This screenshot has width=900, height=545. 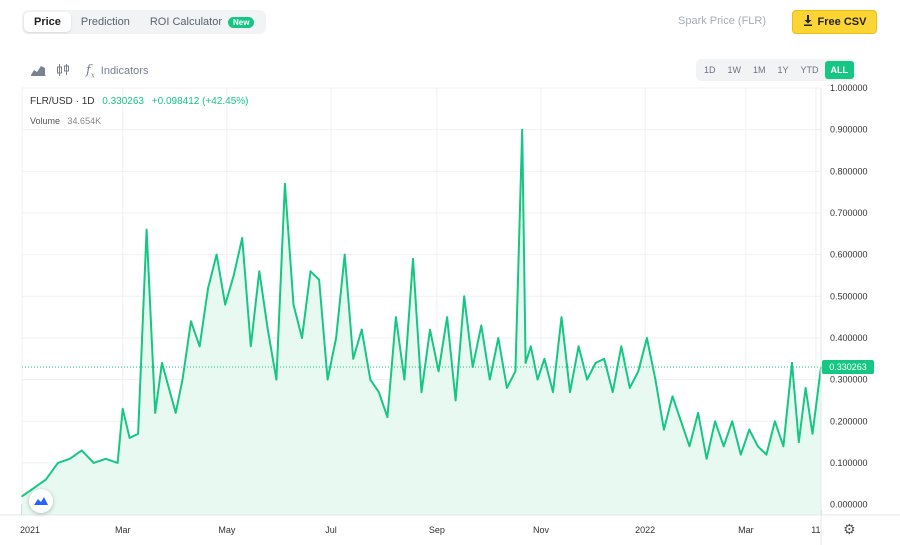 What do you see at coordinates (815, 530) in the screenshot?
I see `x-tick-label: 11` at bounding box center [815, 530].